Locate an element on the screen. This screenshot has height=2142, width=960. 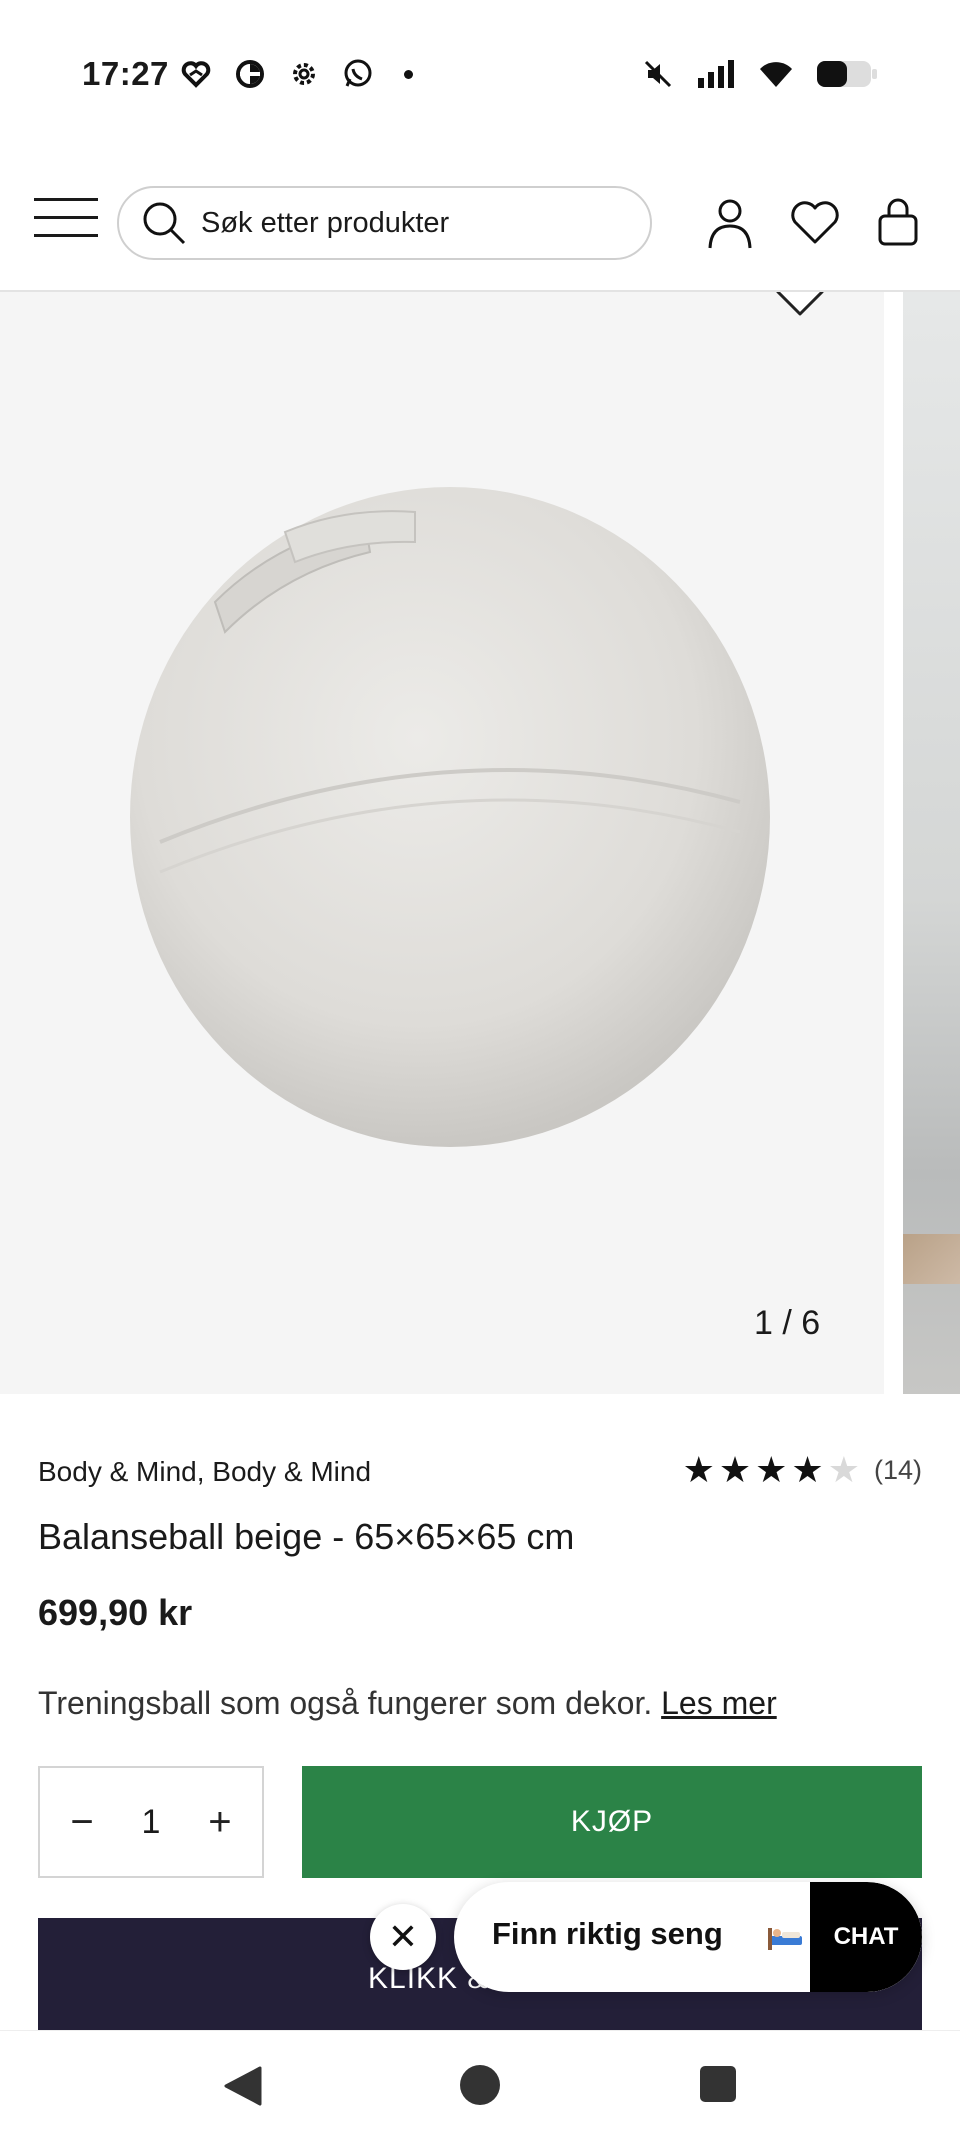
signal-icon is located at coordinates (716, 74).